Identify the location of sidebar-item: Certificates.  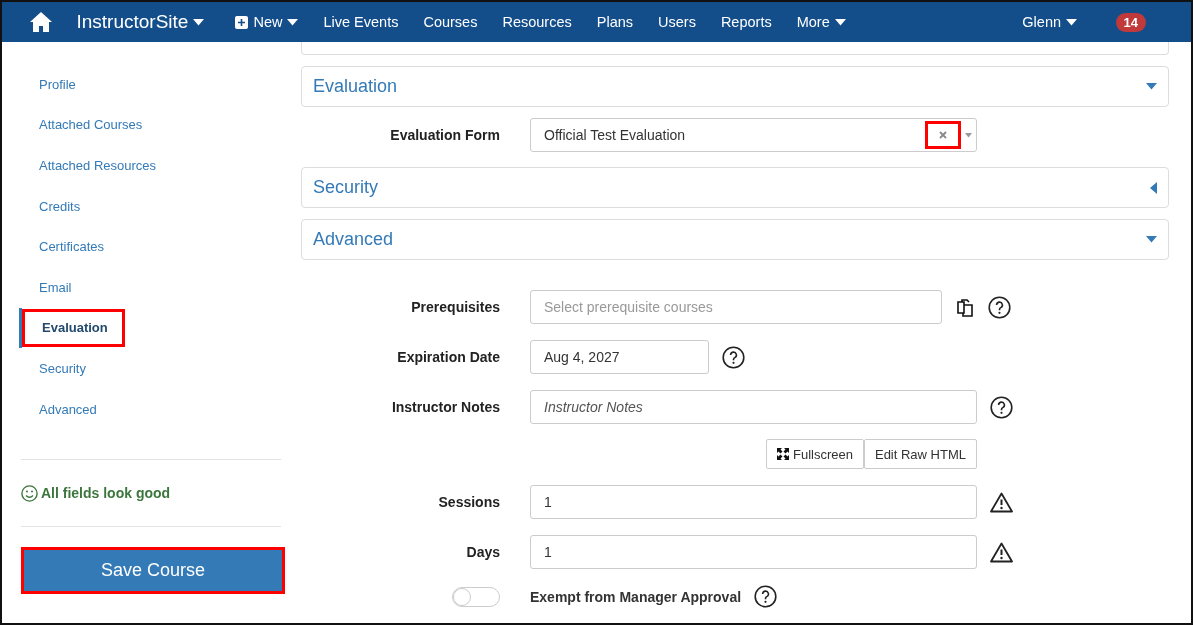
(72, 246).